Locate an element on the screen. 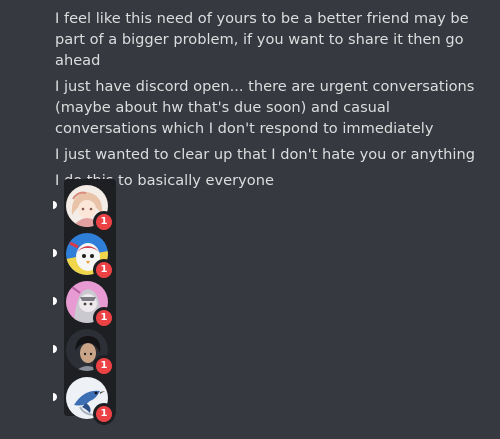 This screenshot has height=439, width=500. unread-dm-list: 1 1 1 1 1 is located at coordinates (84, 302).